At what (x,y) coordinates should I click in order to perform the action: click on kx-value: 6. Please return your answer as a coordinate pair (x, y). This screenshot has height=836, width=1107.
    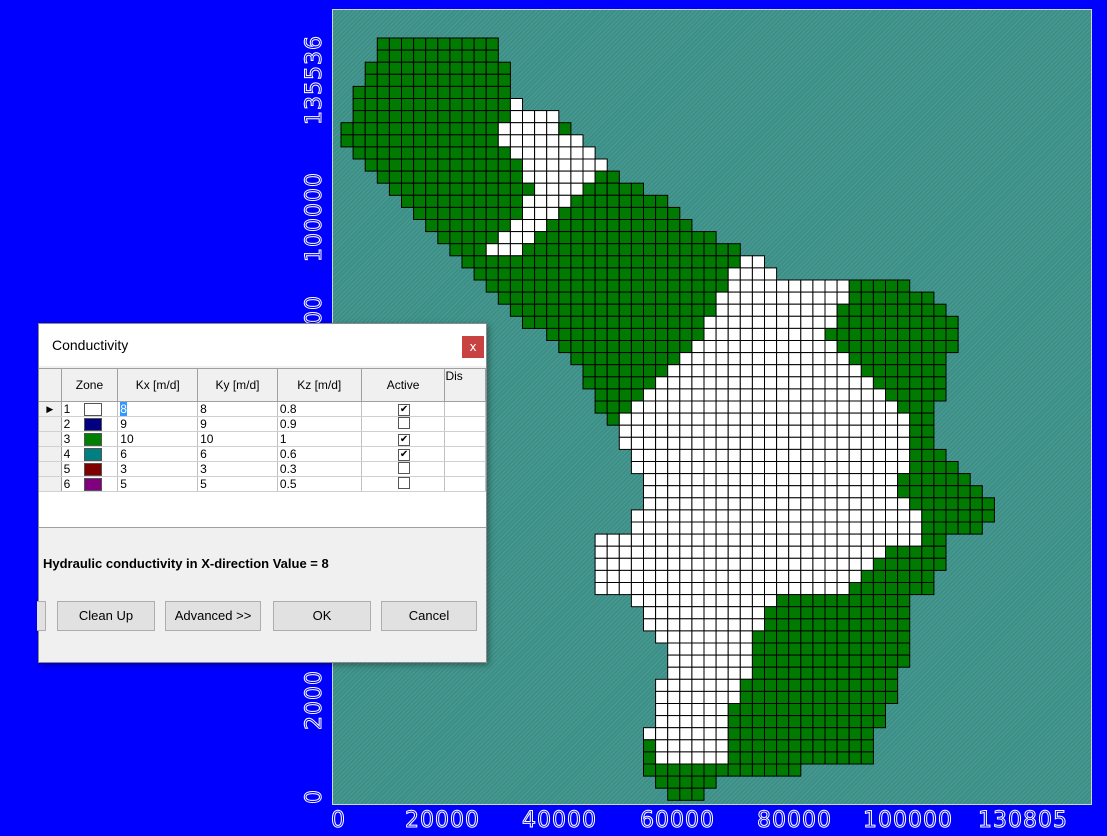
    Looking at the image, I should click on (123, 454).